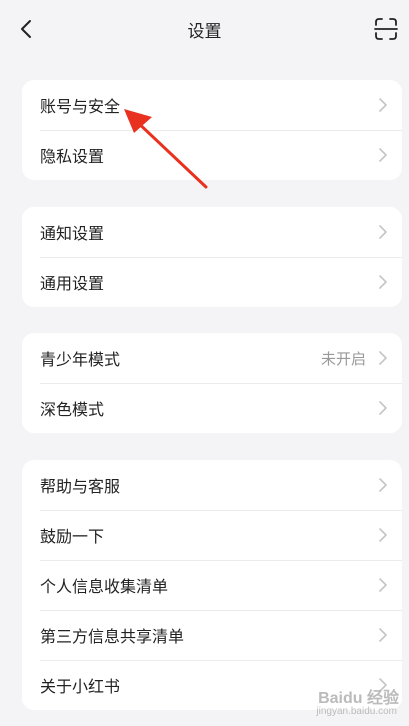 Image resolution: width=409 pixels, height=726 pixels. Describe the element at coordinates (212, 358) in the screenshot. I see `settings-item-teen-mode: 青少年模式 未开启` at that location.